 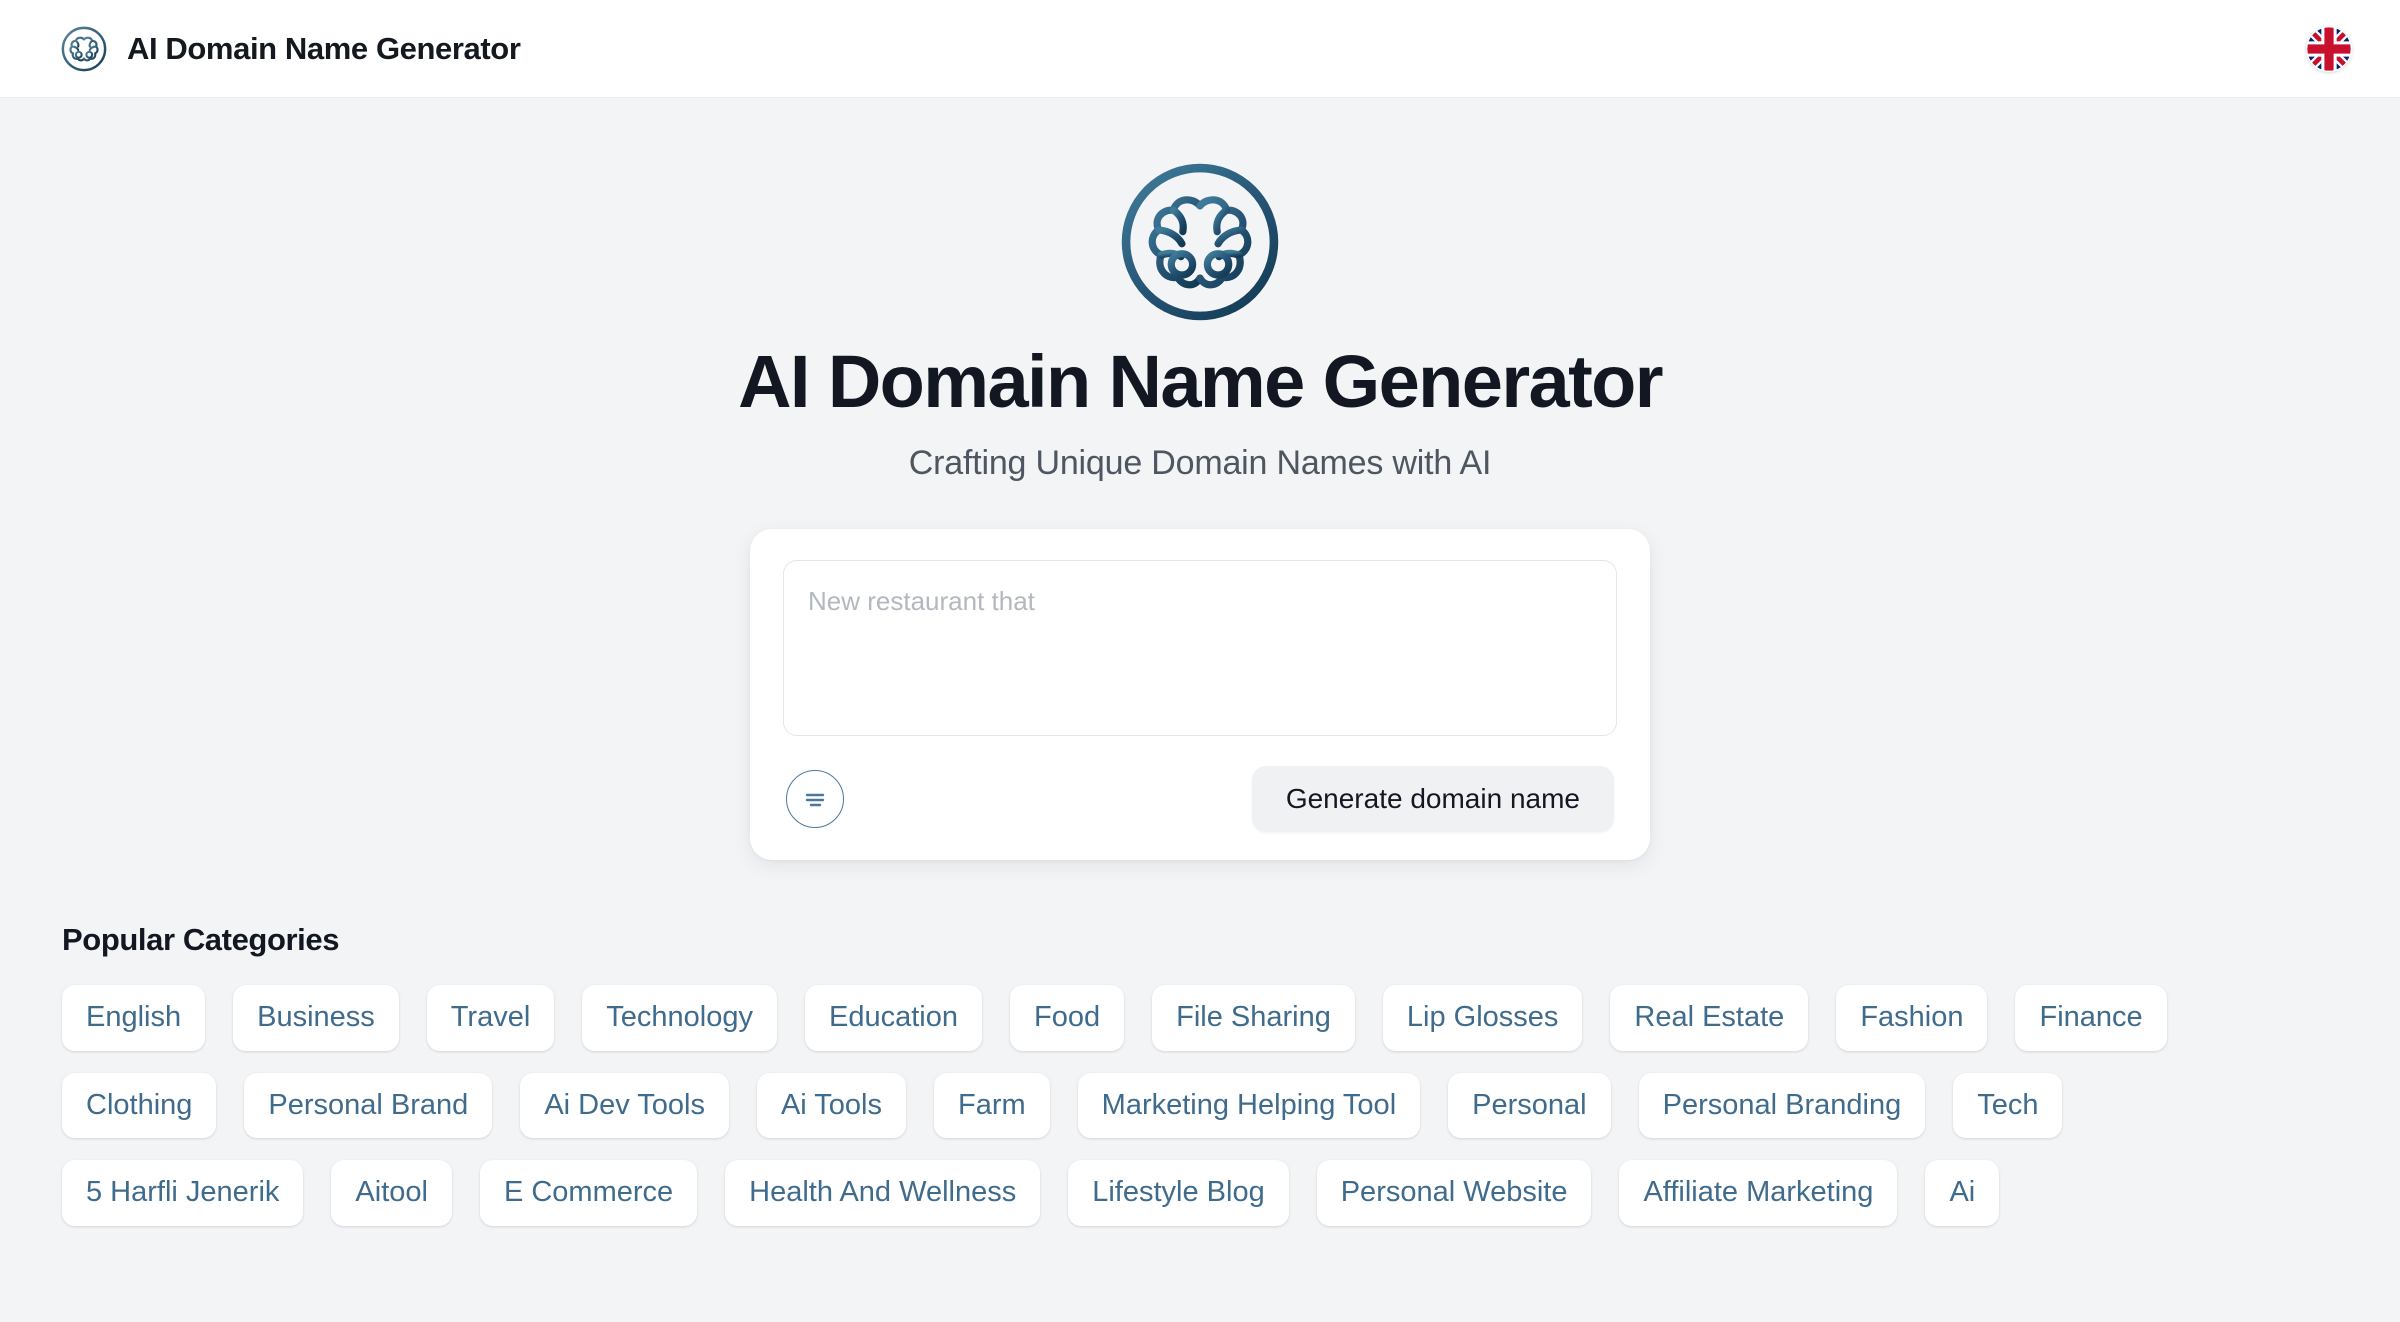 I want to click on category-chip: Real Estate, so click(x=1709, y=1017).